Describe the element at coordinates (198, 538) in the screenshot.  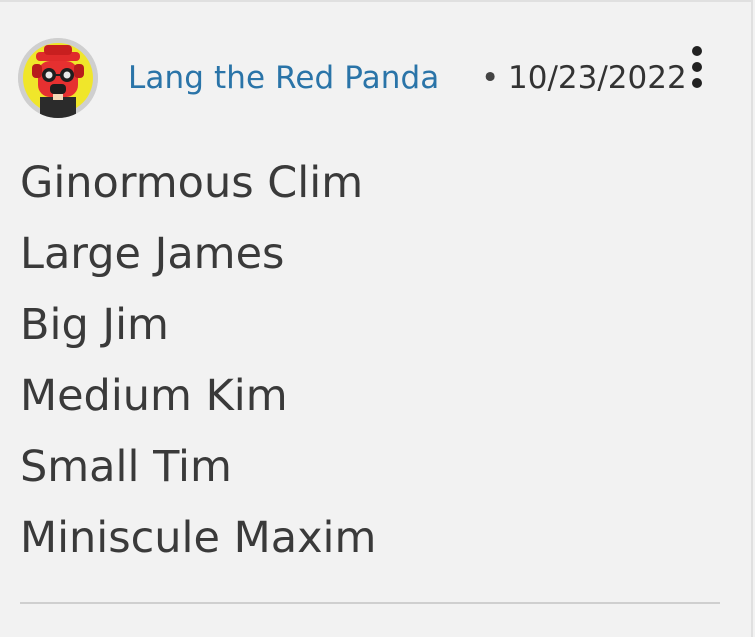
I see `comment-line: Miniscule Maxim` at that location.